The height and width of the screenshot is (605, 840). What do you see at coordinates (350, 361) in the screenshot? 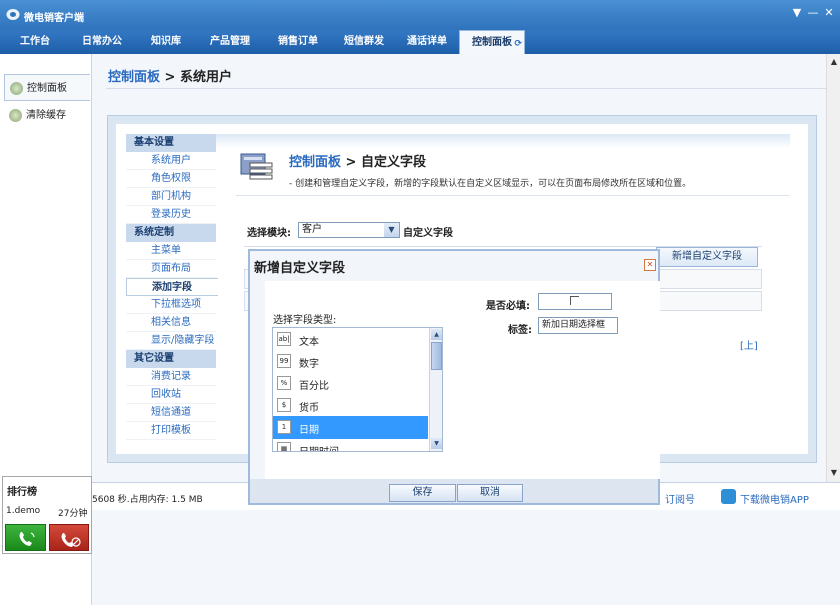
I see `field-type-number: 99 数字` at bounding box center [350, 361].